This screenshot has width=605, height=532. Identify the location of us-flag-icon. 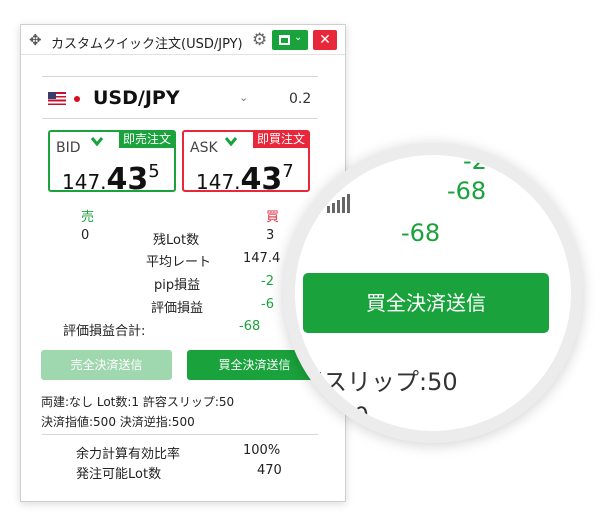
(57, 98).